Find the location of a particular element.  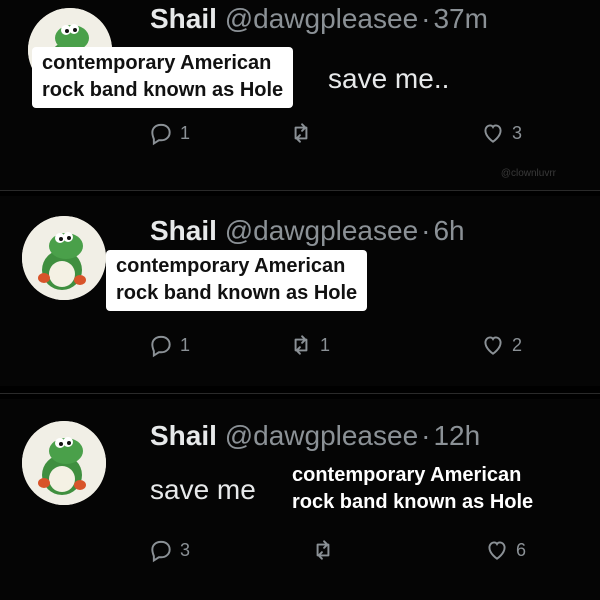

reply-count: 3 is located at coordinates (185, 549).